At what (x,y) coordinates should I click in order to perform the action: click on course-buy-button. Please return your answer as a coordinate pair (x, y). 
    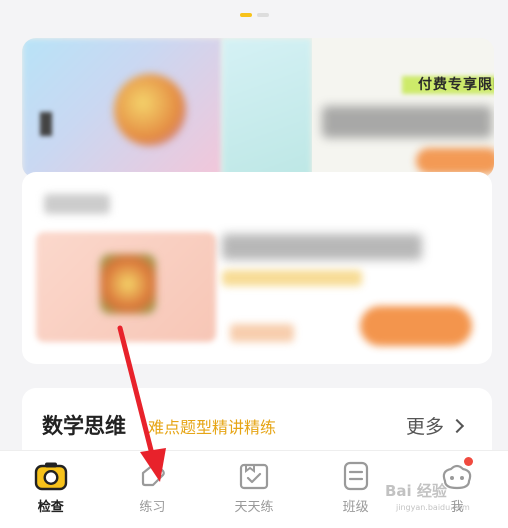
    Looking at the image, I should click on (416, 326).